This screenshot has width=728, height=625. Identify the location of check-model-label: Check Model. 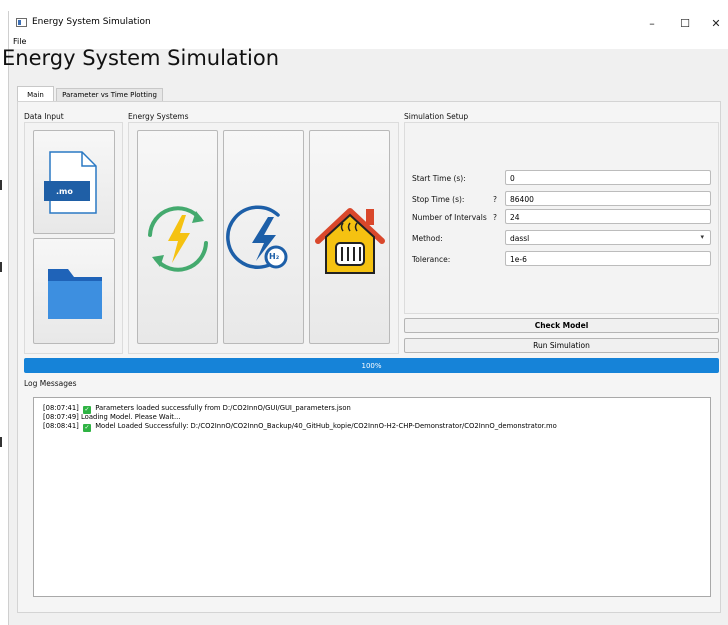
(561, 325).